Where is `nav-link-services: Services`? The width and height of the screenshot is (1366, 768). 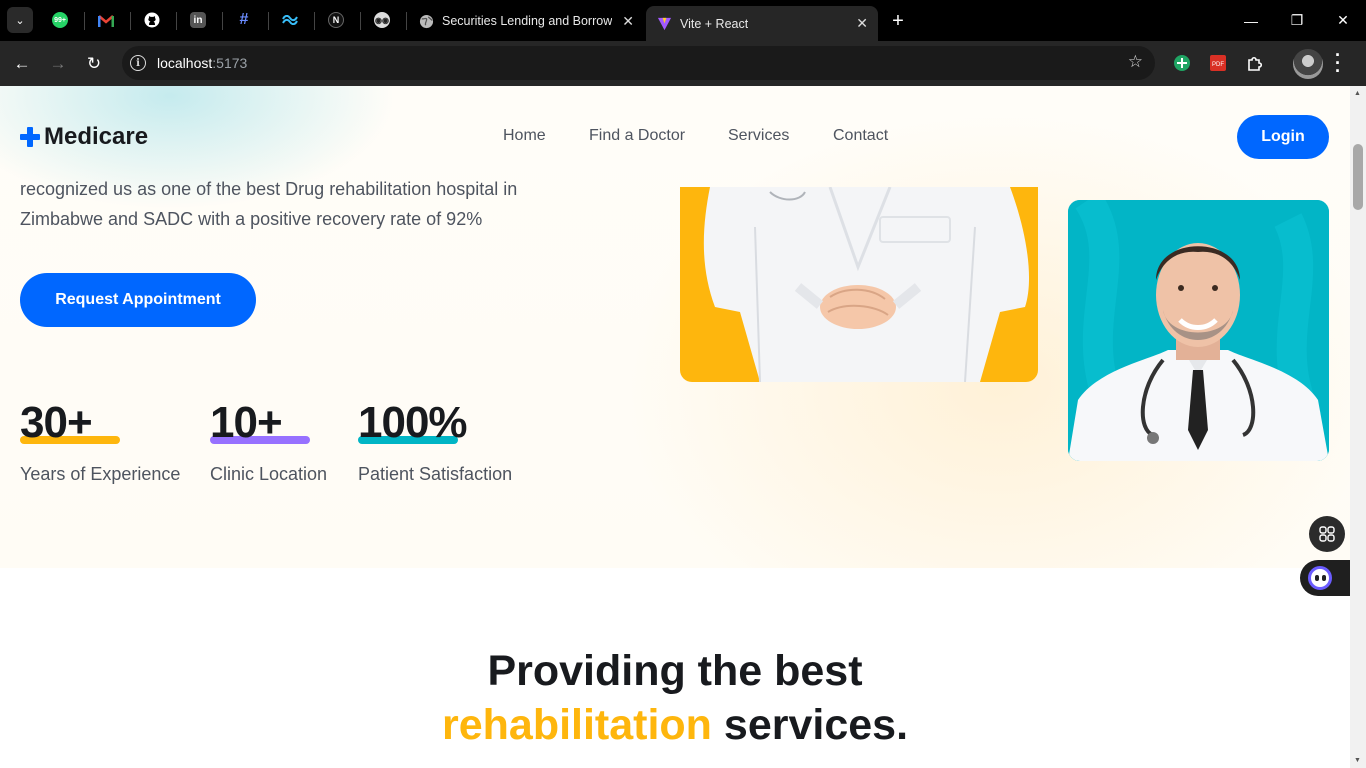 nav-link-services: Services is located at coordinates (758, 136).